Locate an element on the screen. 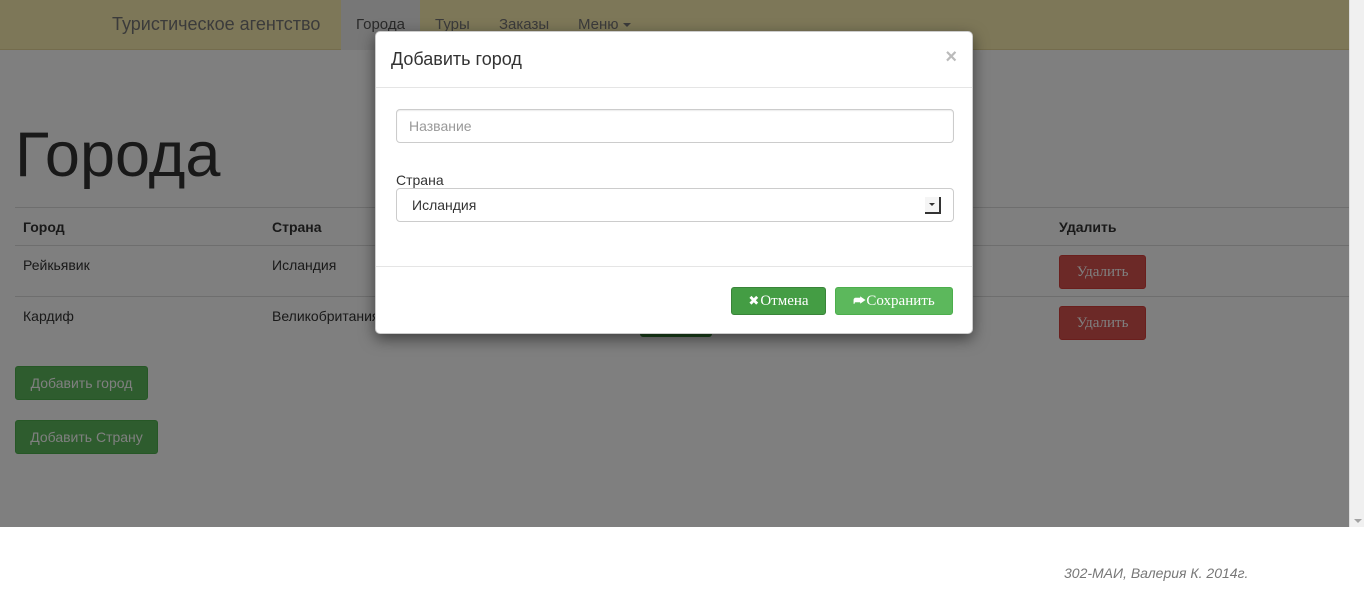  modal-footer: ✖ Отмена ⮫ Сохранить is located at coordinates (674, 299).